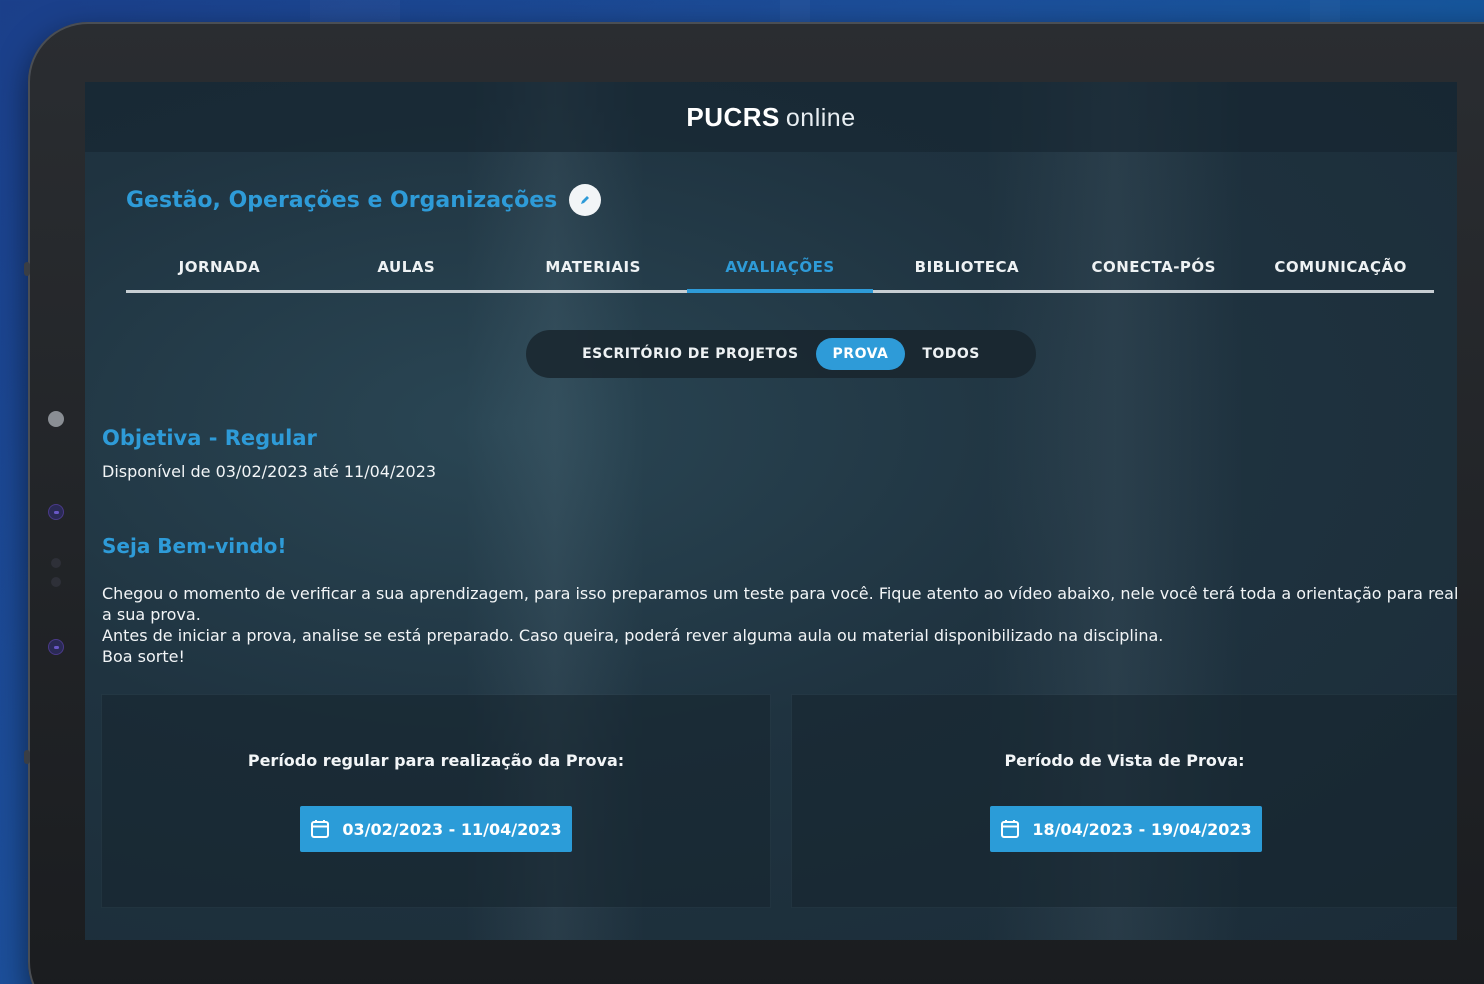 Image resolution: width=1484 pixels, height=984 pixels. I want to click on welcome-line: a sua prova., so click(151, 614).